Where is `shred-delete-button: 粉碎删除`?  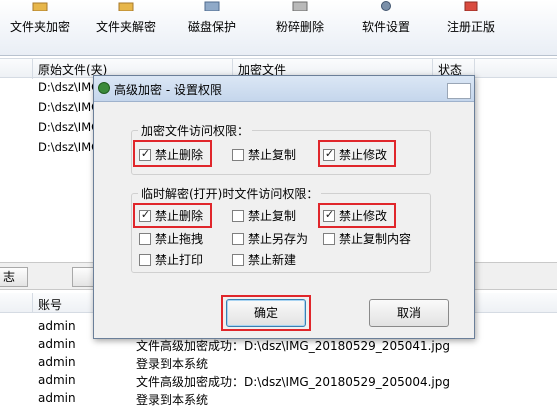
shred-delete-button: 粉碎删除 is located at coordinates (300, 28).